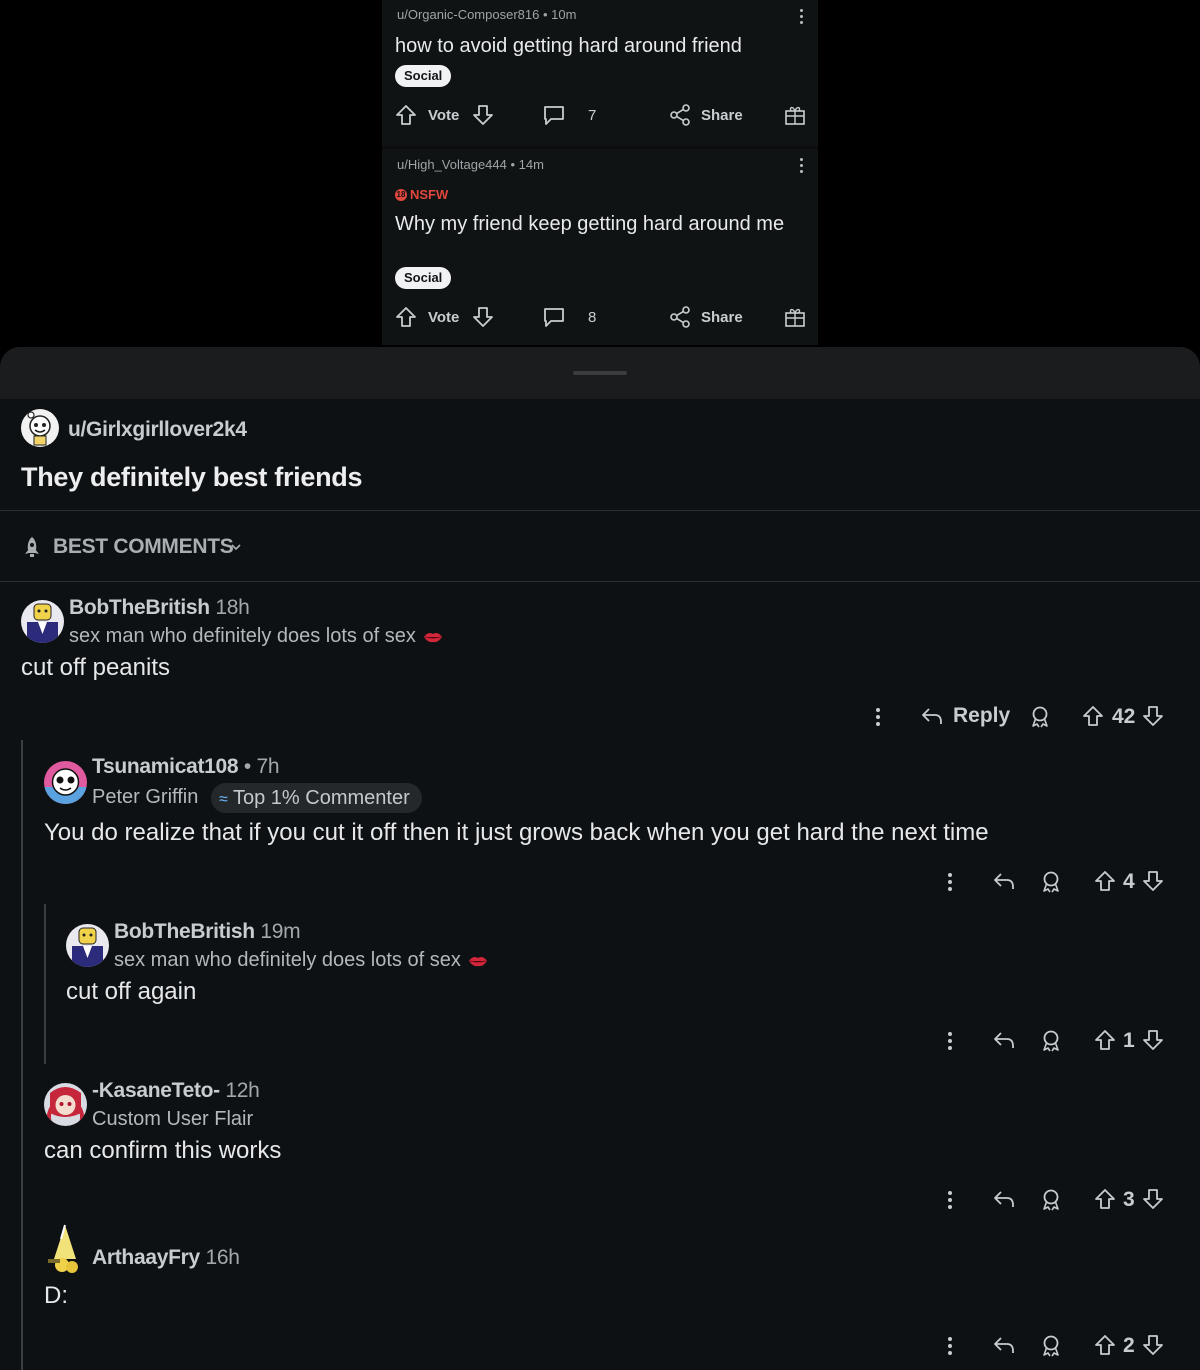 The height and width of the screenshot is (1370, 1200). I want to click on nsfw-tag: 18 NSFW, so click(421, 194).